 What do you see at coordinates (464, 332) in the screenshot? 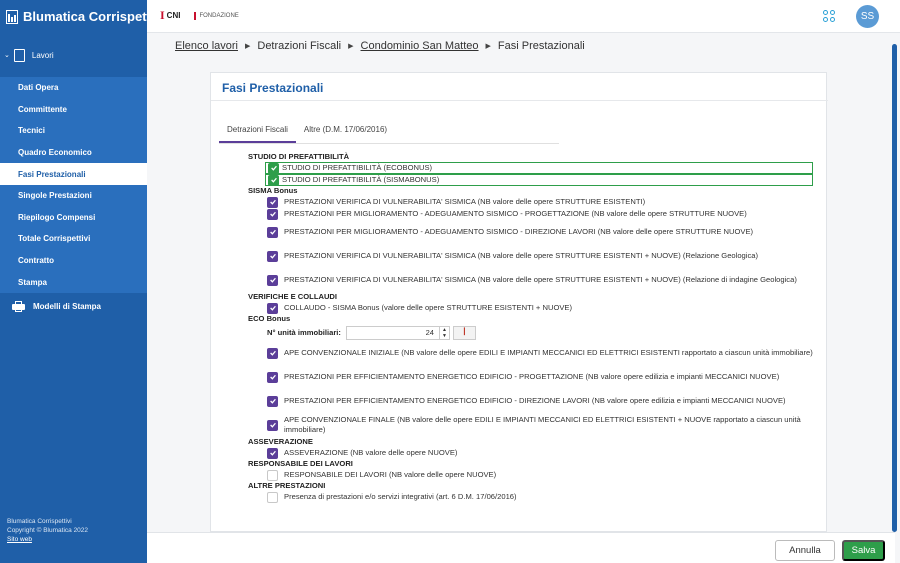
I see `calculator-icon: ꟾ` at bounding box center [464, 332].